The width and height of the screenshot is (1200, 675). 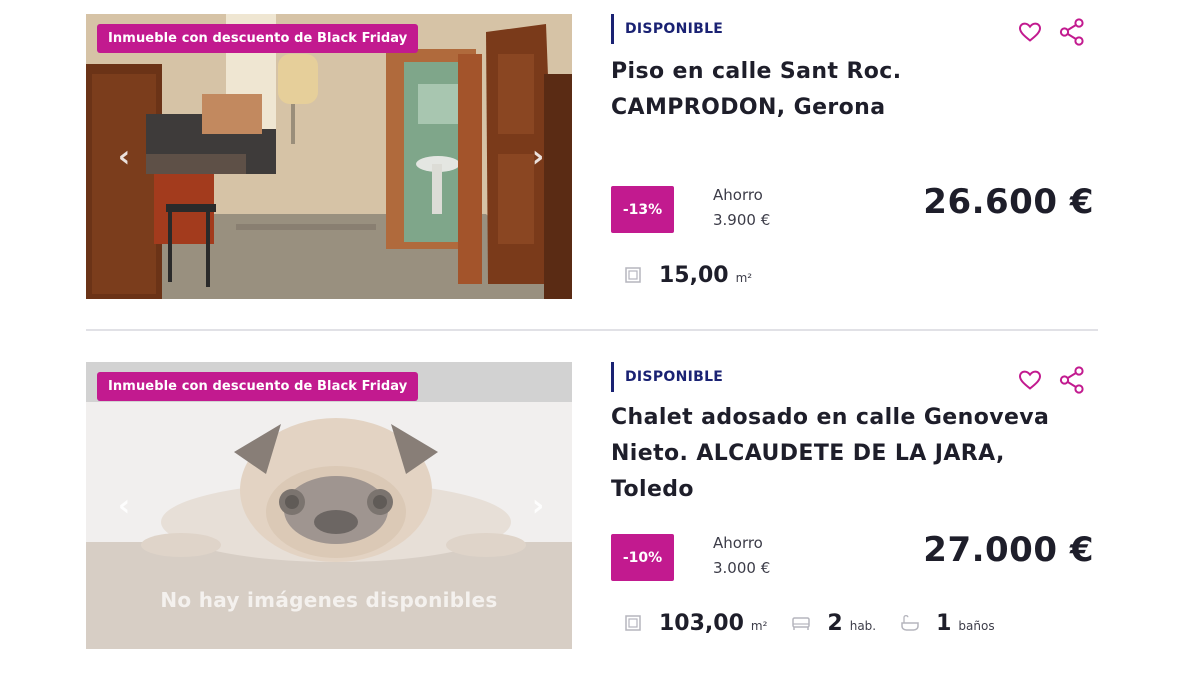 I want to click on rooms-value: 2, so click(x=835, y=623).